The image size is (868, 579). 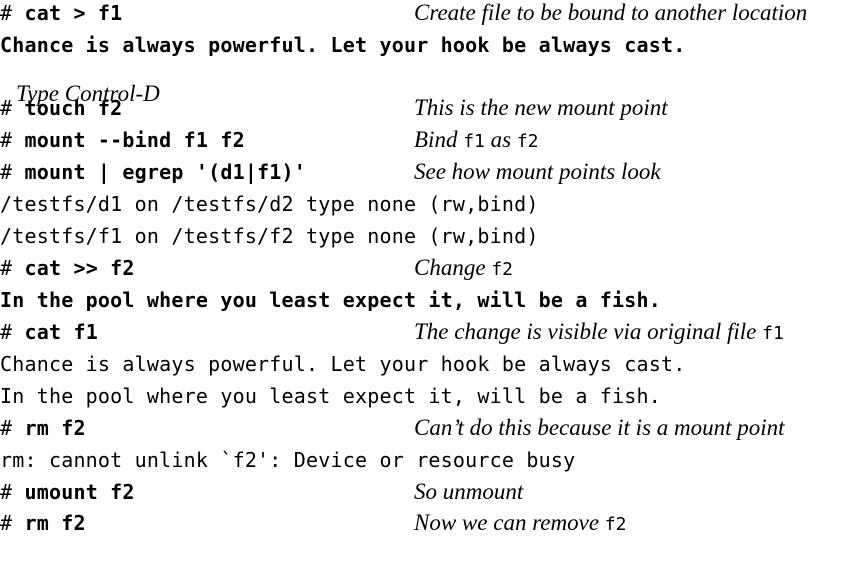 I want to click on annotation-comment: Now we can remove f2, so click(x=520, y=524).